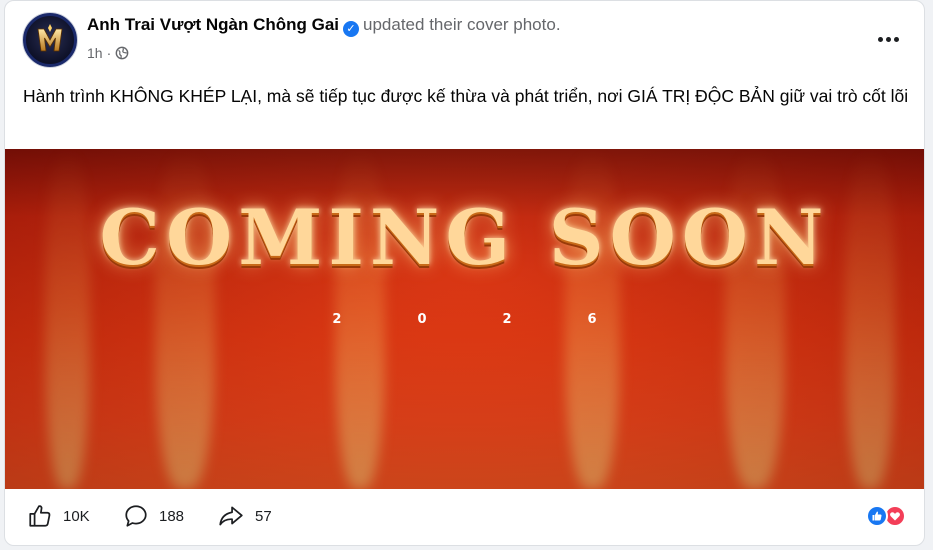 The height and width of the screenshot is (550, 933). I want to click on page-avatar, so click(50, 40).